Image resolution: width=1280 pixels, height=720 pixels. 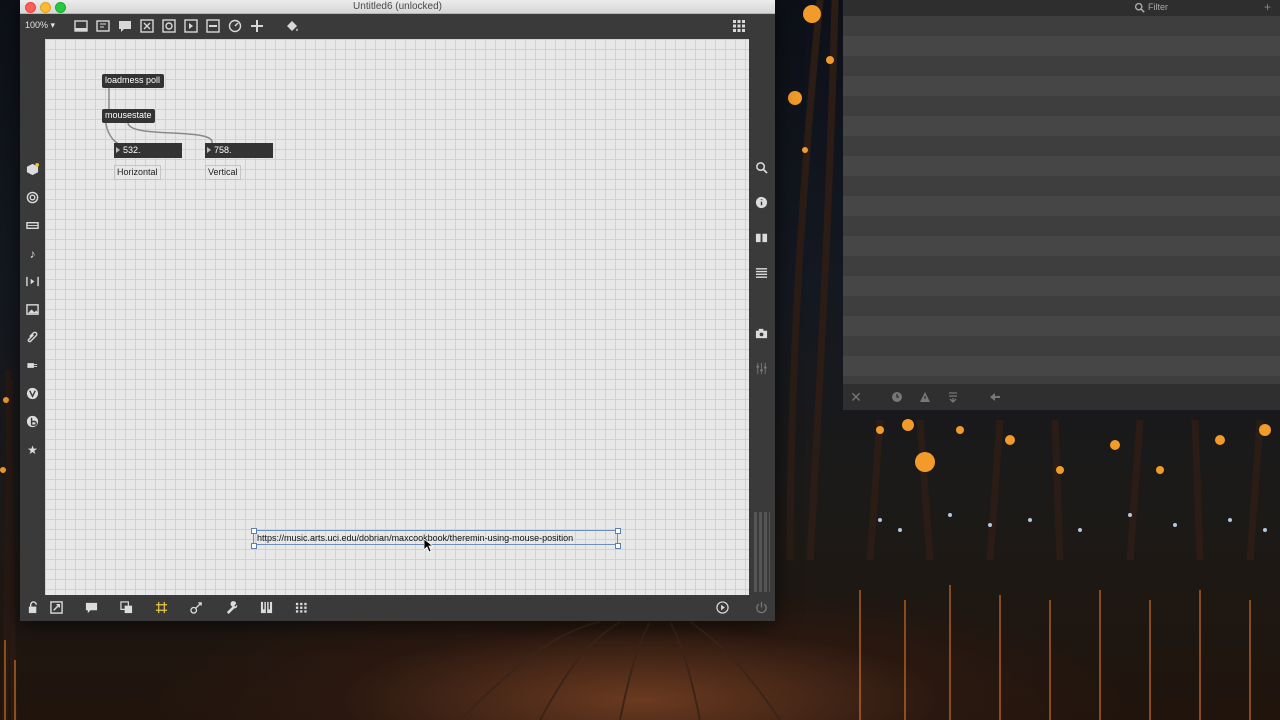 What do you see at coordinates (137, 172) in the screenshot?
I see `comment-horizontal: Horizontal` at bounding box center [137, 172].